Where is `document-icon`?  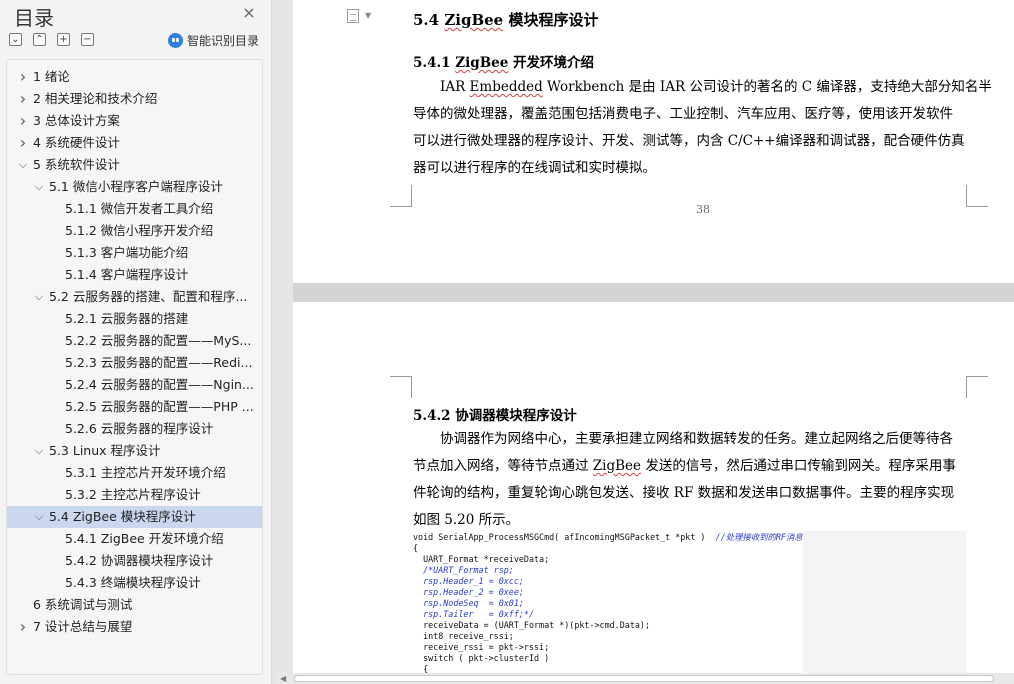 document-icon is located at coordinates (353, 16).